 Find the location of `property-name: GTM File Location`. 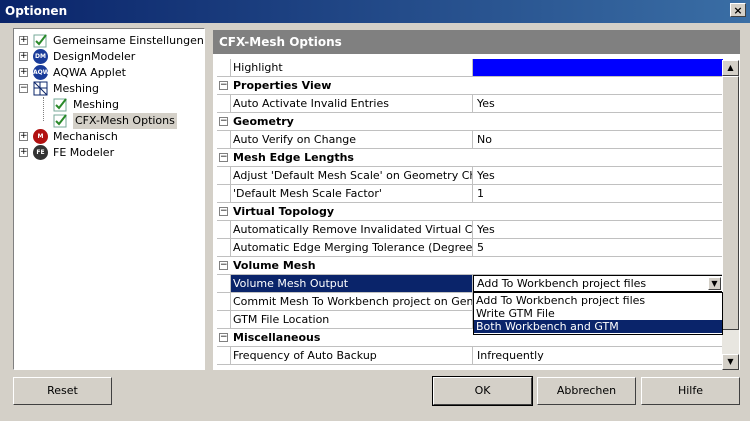

property-name: GTM File Location is located at coordinates (352, 319).